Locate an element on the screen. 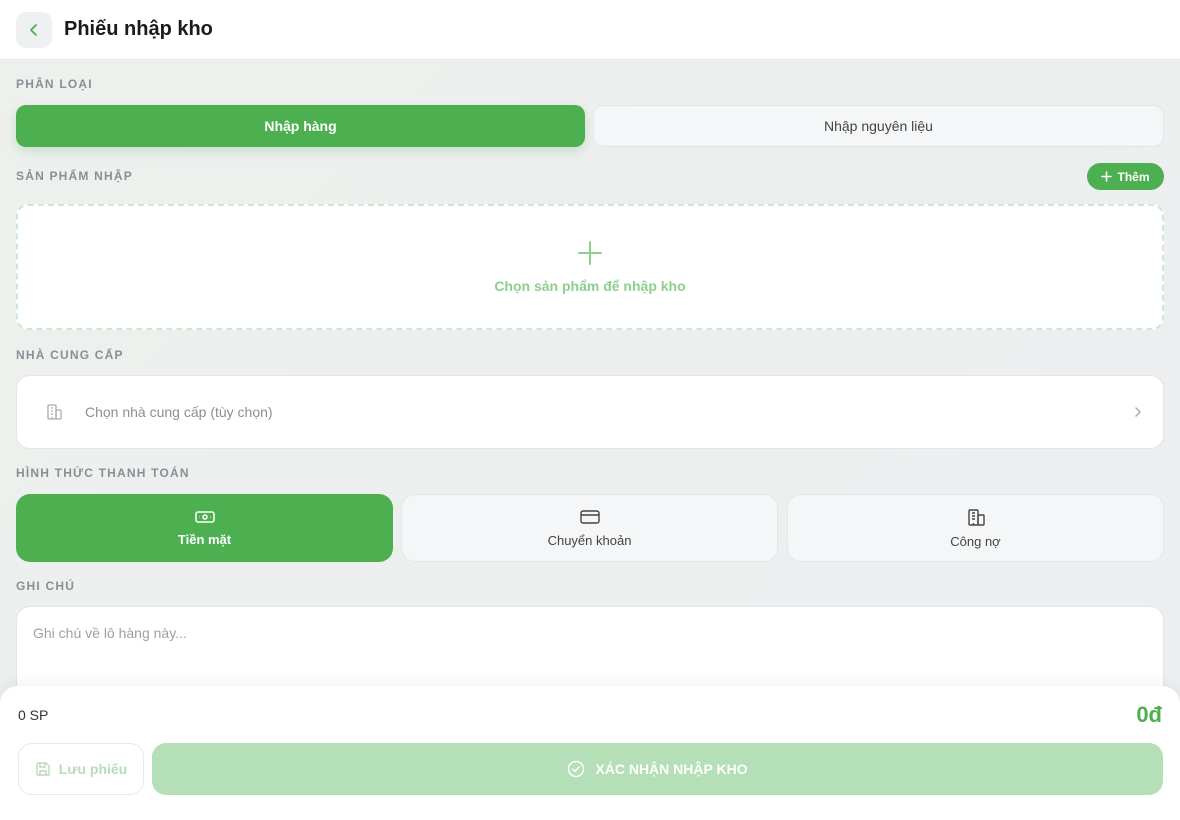  confirm-import-button: XÁC NHẬN NHẬP KHO is located at coordinates (657, 769).